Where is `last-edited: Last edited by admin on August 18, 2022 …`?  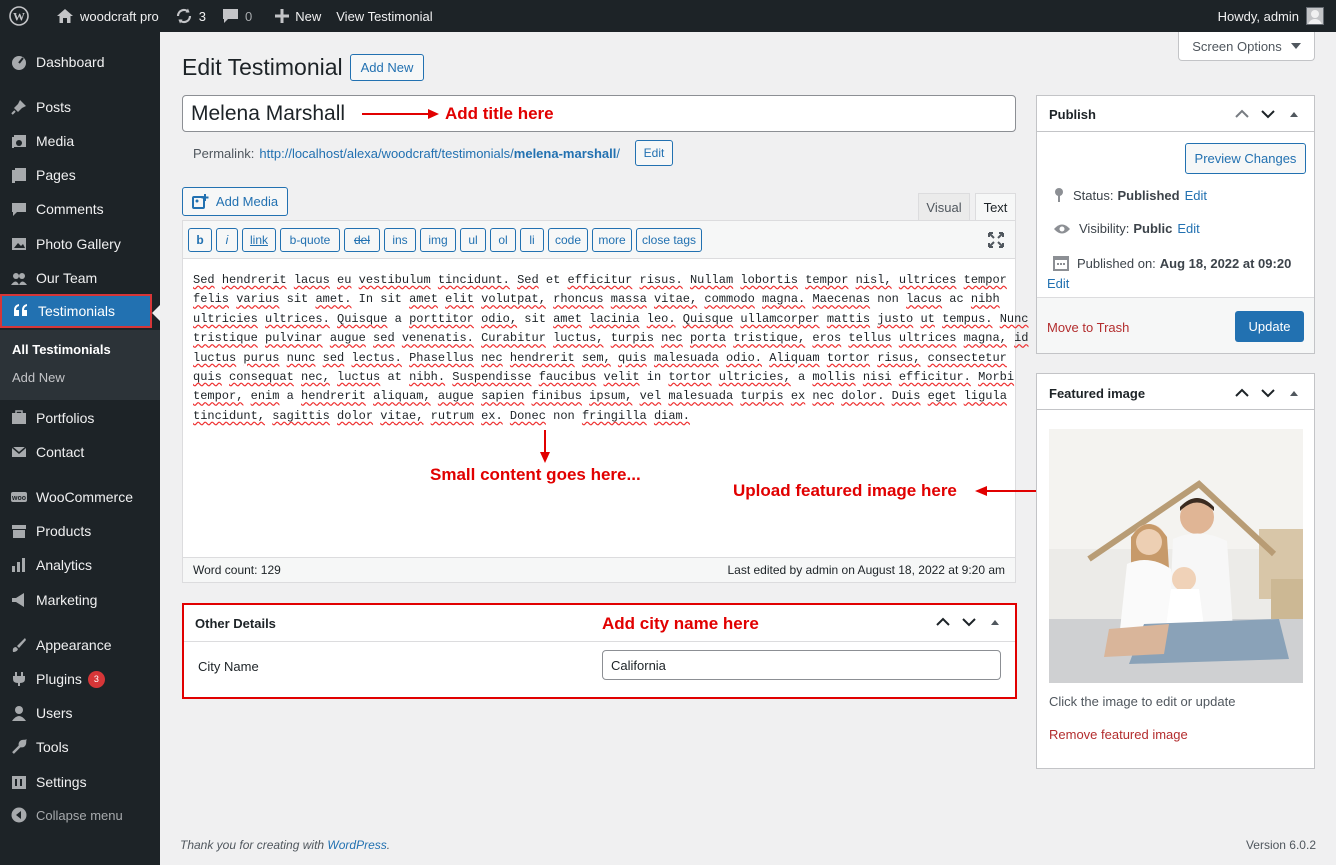 last-edited: Last edited by admin on August 18, 2022 … is located at coordinates (866, 570).